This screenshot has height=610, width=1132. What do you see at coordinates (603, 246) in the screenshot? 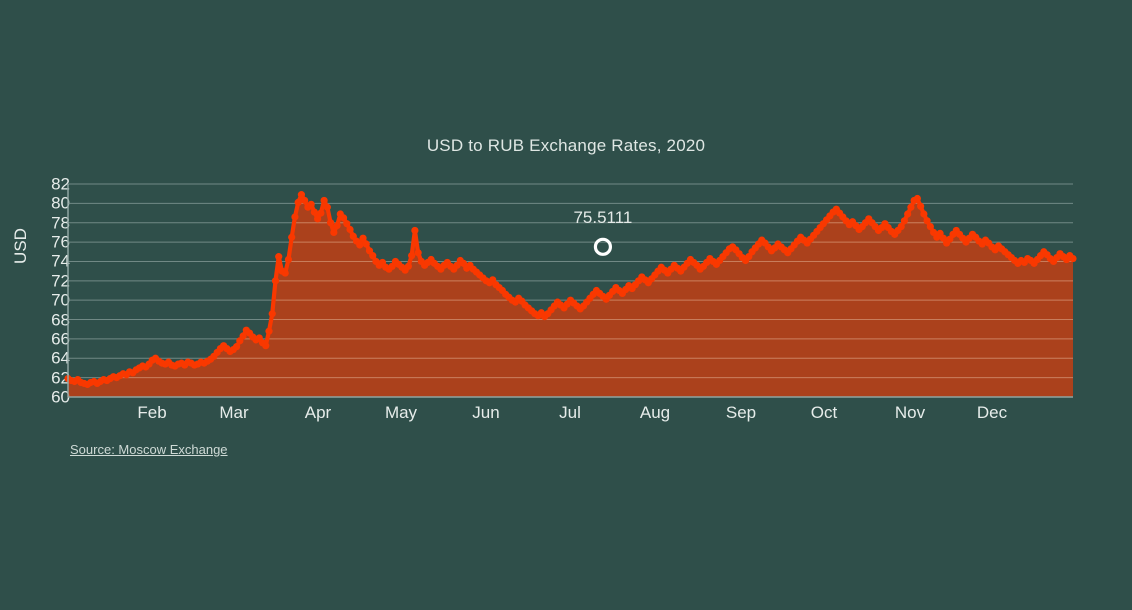
I see `highlight-marker` at bounding box center [603, 246].